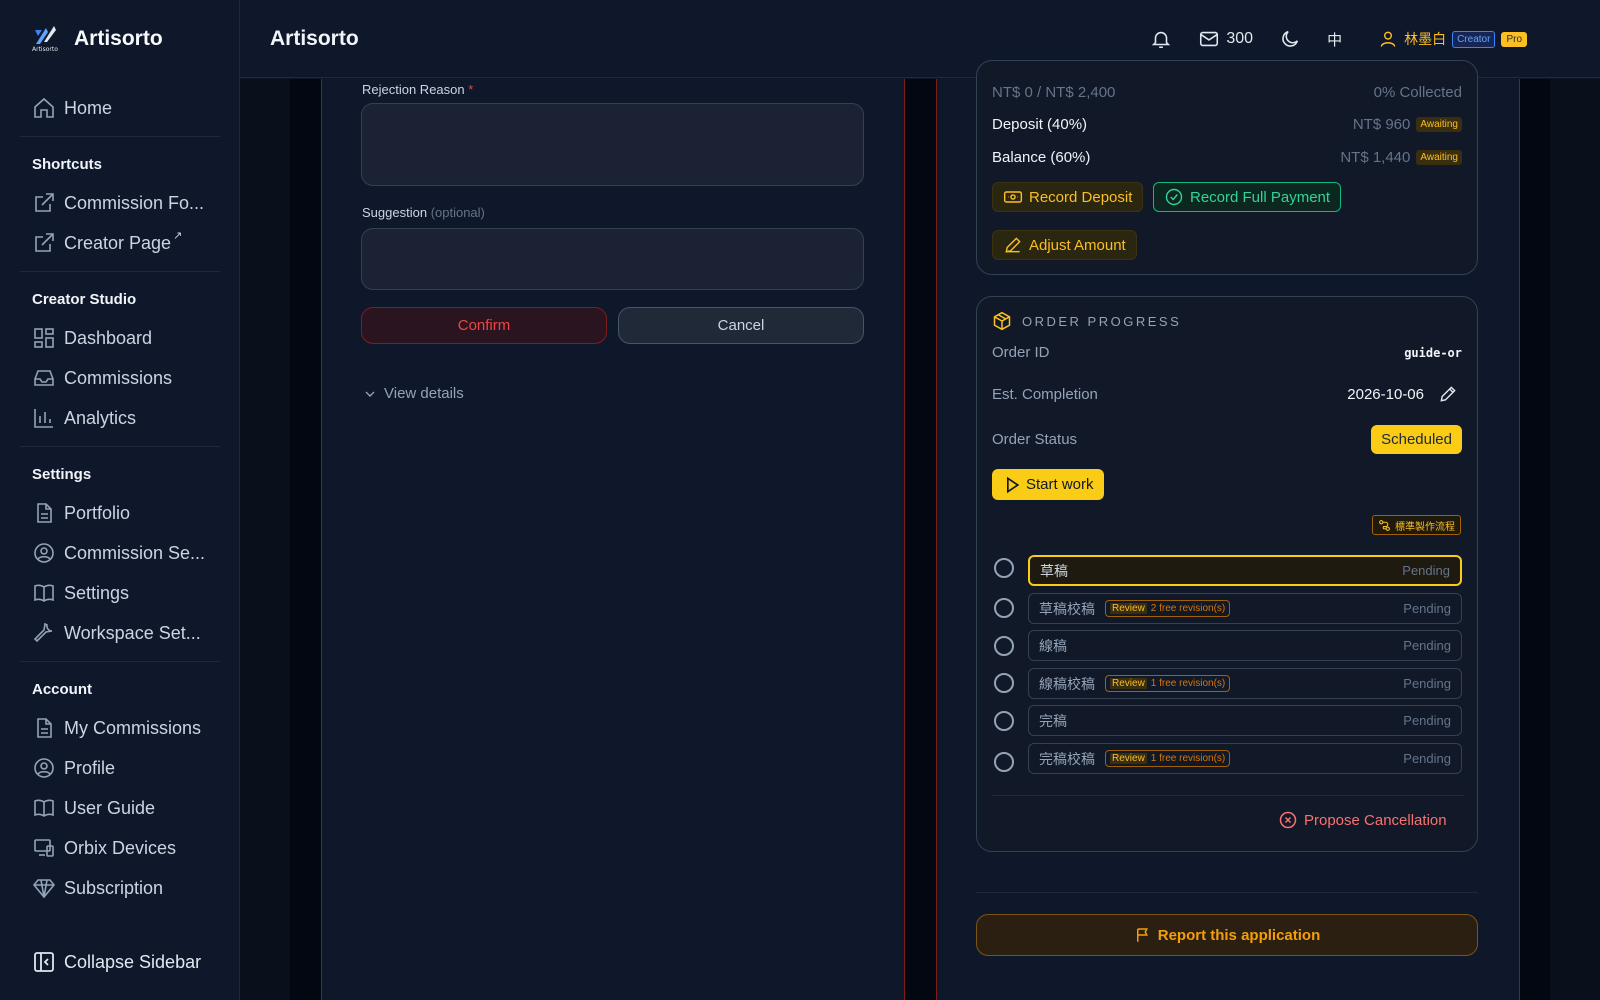 This screenshot has height=1000, width=1600. I want to click on view-details-label: View details, so click(424, 393).